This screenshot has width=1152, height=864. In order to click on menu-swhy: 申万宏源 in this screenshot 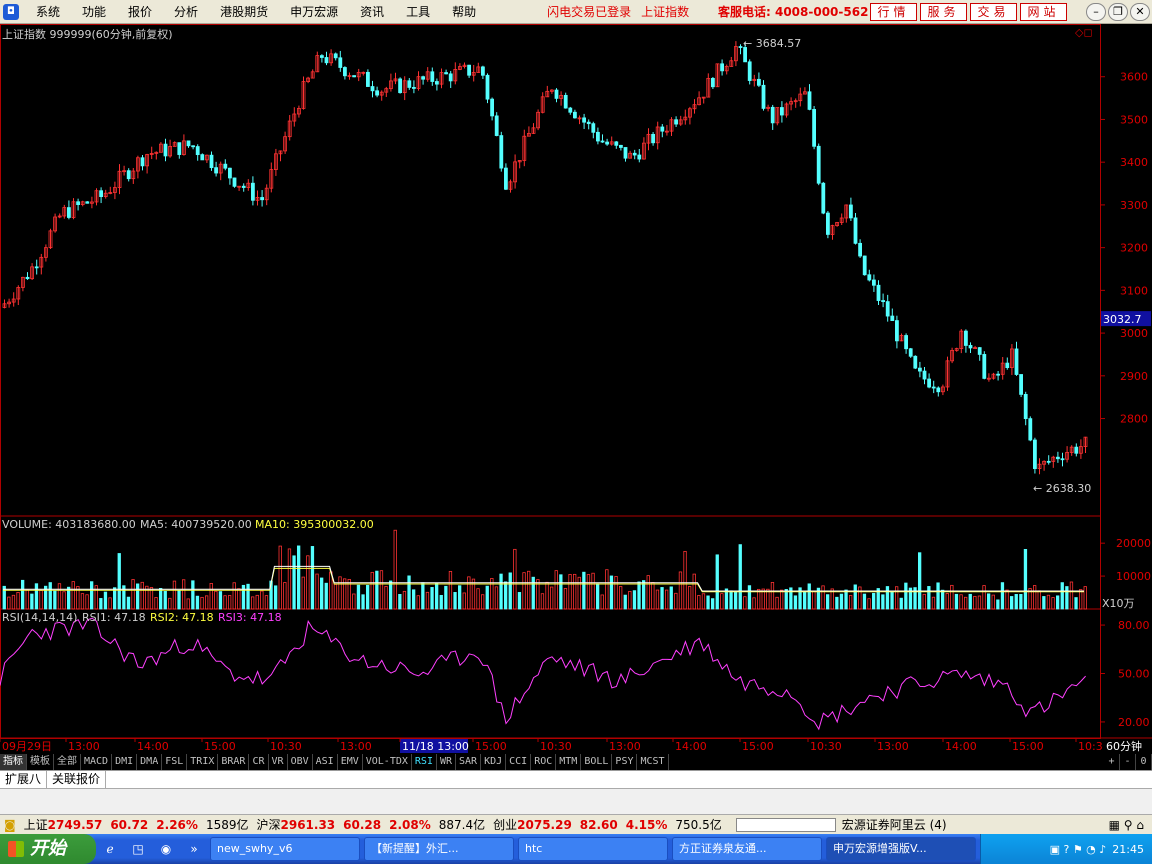, I will do `click(314, 11)`.